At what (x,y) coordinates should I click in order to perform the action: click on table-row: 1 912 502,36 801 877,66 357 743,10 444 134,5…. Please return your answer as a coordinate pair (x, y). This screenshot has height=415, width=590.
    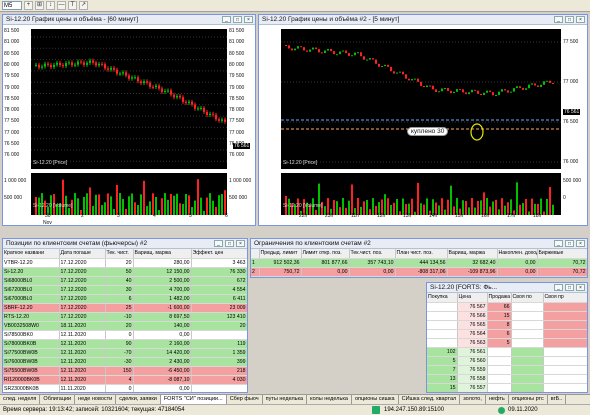
    Looking at the image, I should click on (419, 263).